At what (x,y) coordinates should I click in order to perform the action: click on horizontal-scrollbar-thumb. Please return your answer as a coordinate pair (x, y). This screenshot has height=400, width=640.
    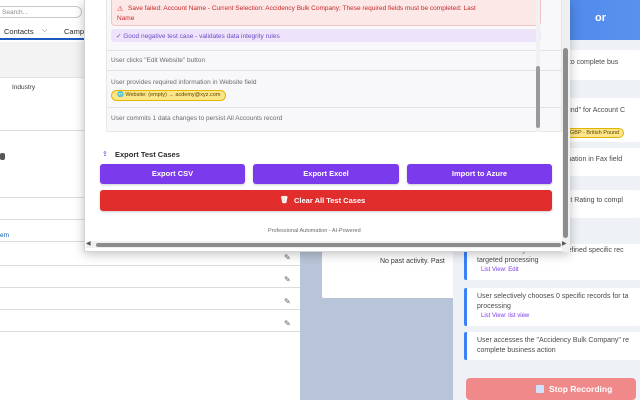
    Looking at the image, I should click on (328, 245).